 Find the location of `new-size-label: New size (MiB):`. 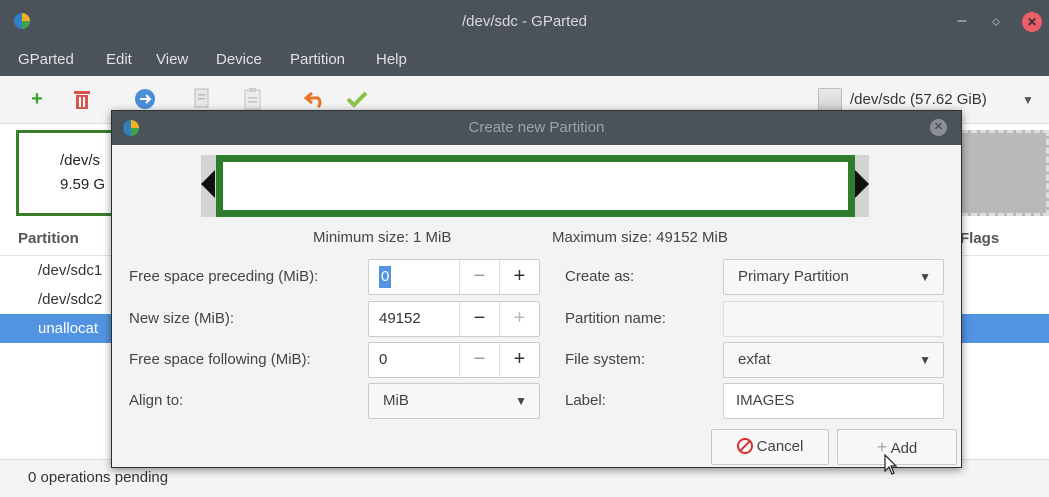

new-size-label: New size (MiB): is located at coordinates (182, 318).